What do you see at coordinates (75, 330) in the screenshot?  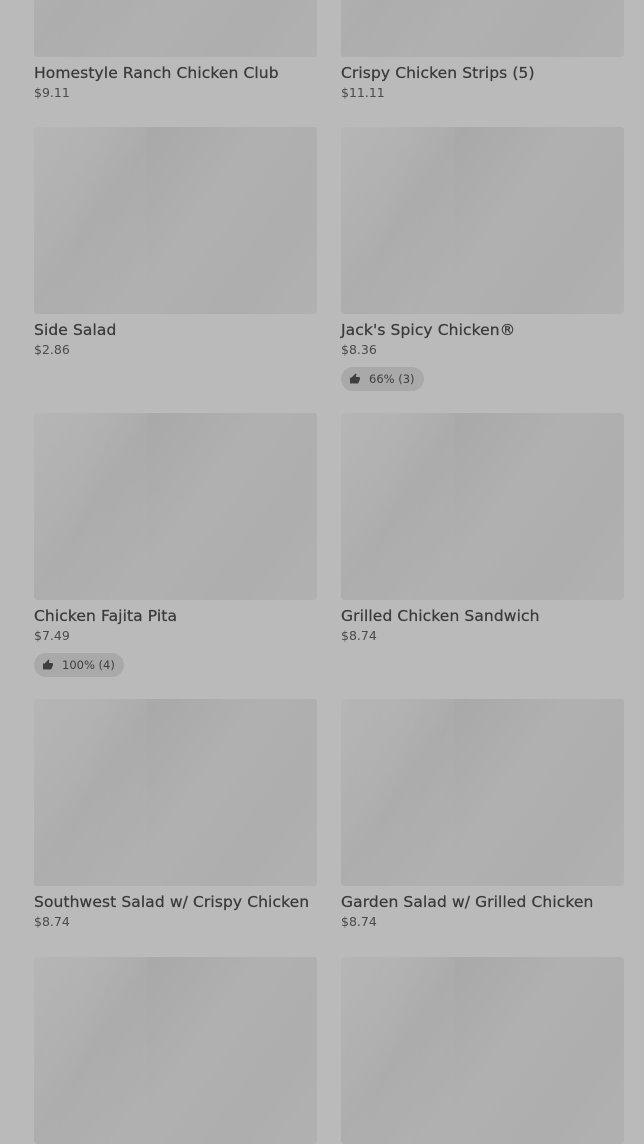 I see `menu-item-name: Side Salad` at bounding box center [75, 330].